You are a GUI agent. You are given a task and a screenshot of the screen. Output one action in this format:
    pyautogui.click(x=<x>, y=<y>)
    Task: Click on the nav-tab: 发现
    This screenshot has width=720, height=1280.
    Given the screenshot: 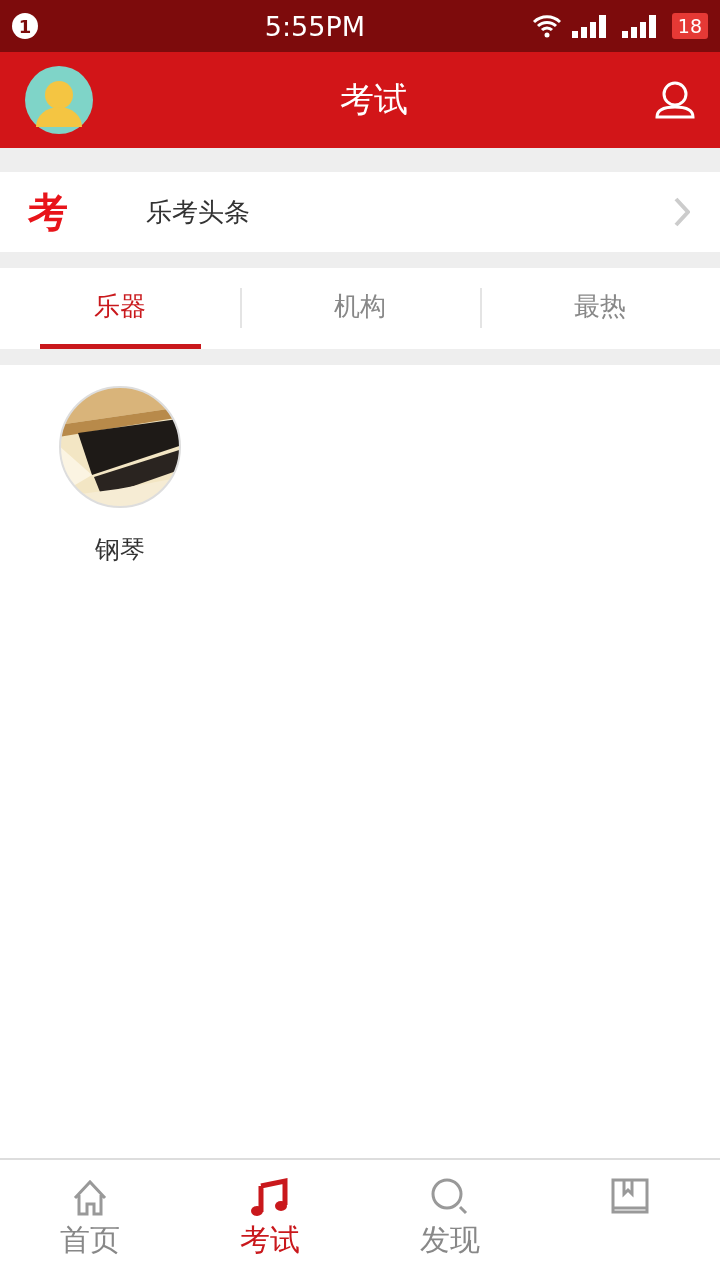 What is the action you would take?
    pyautogui.click(x=450, y=1220)
    